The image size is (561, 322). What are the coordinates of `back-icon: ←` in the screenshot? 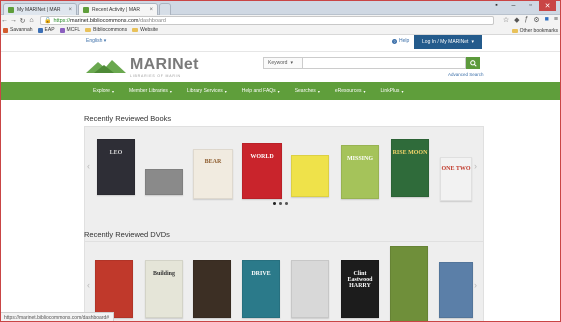 It's located at (4, 20).